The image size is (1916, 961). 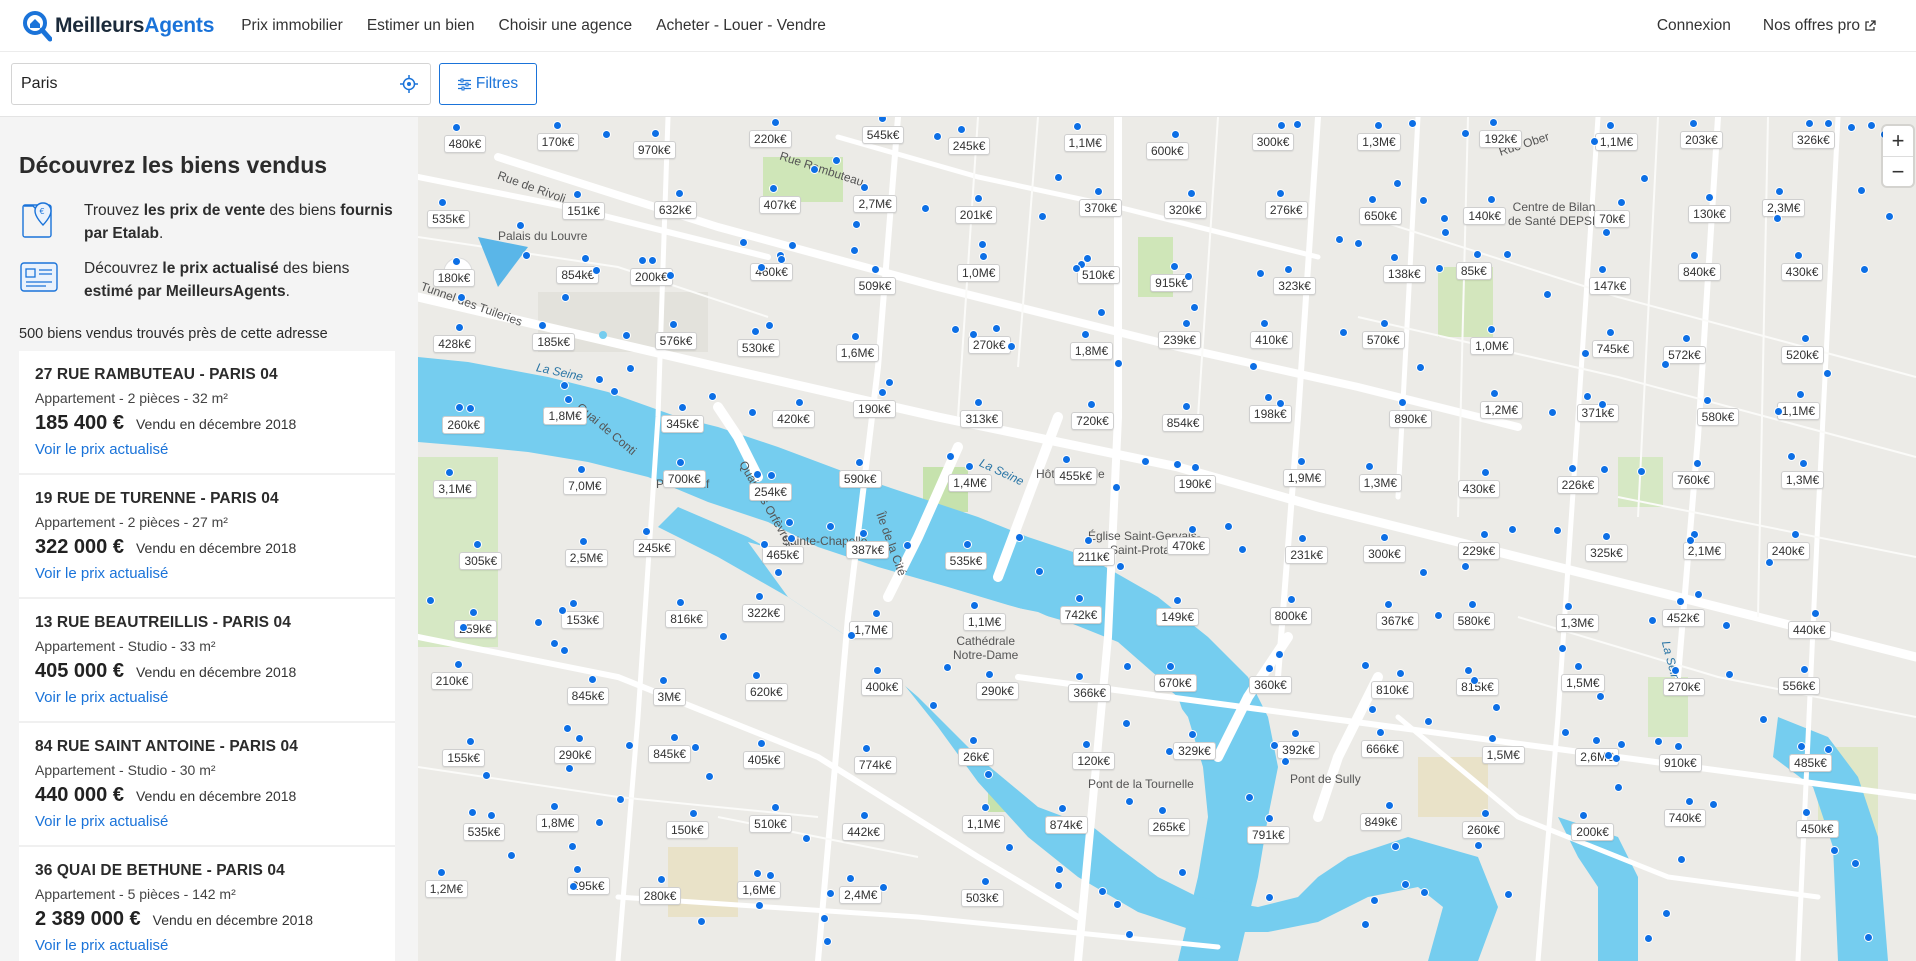 What do you see at coordinates (1610, 285) in the screenshot?
I see `price-label: 147k€` at bounding box center [1610, 285].